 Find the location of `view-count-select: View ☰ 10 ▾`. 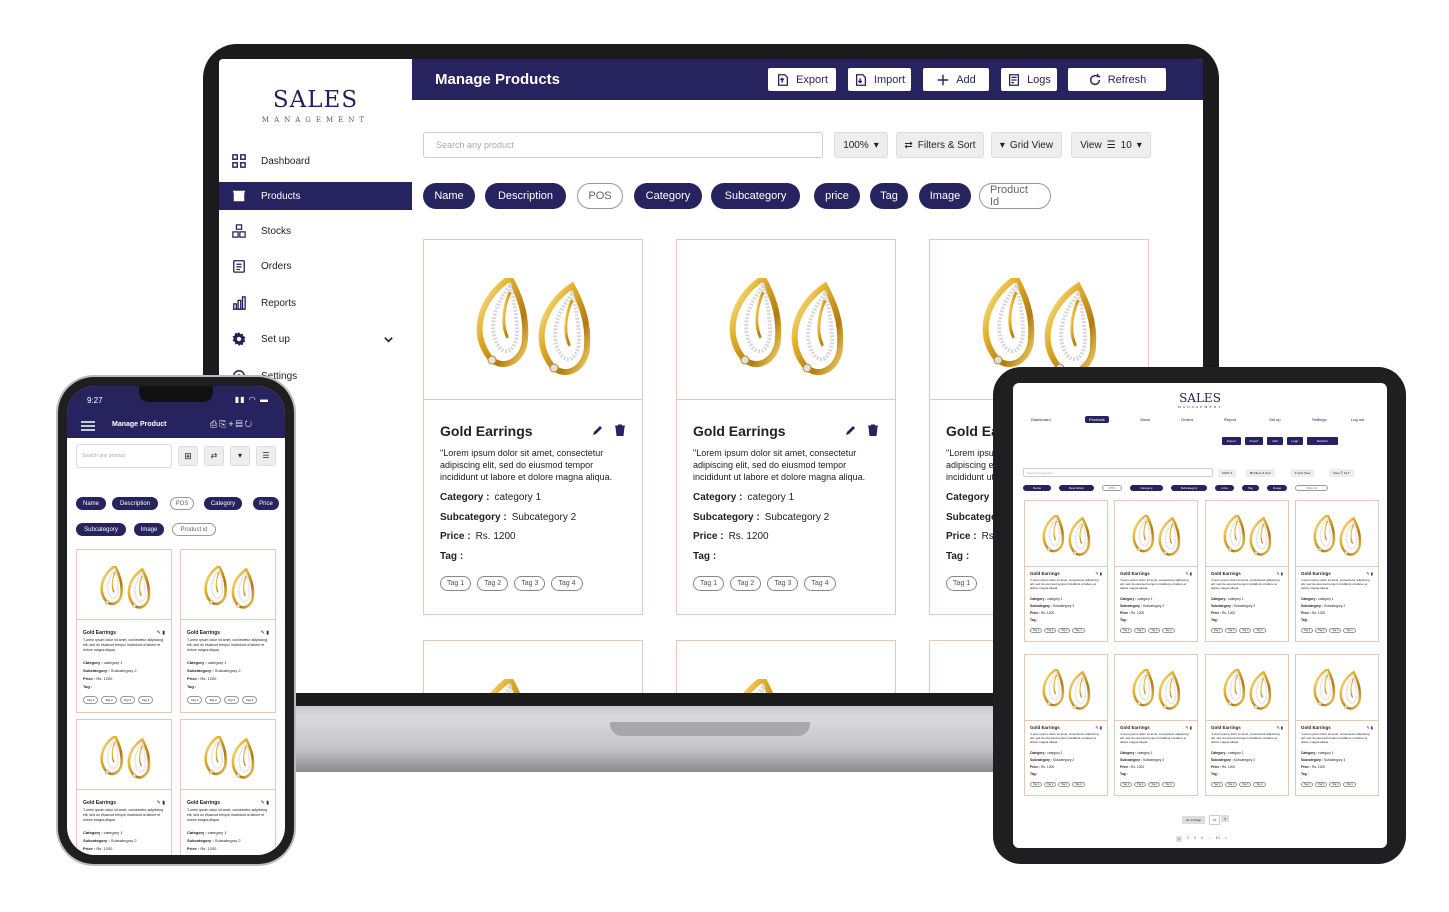

view-count-select: View ☰ 10 ▾ is located at coordinates (1341, 473).